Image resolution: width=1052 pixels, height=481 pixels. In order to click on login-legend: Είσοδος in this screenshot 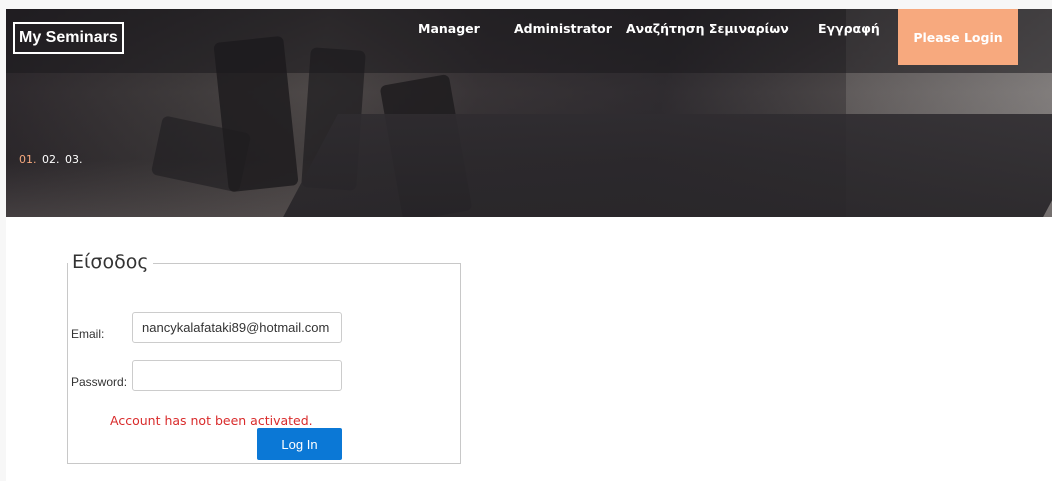, I will do `click(110, 262)`.